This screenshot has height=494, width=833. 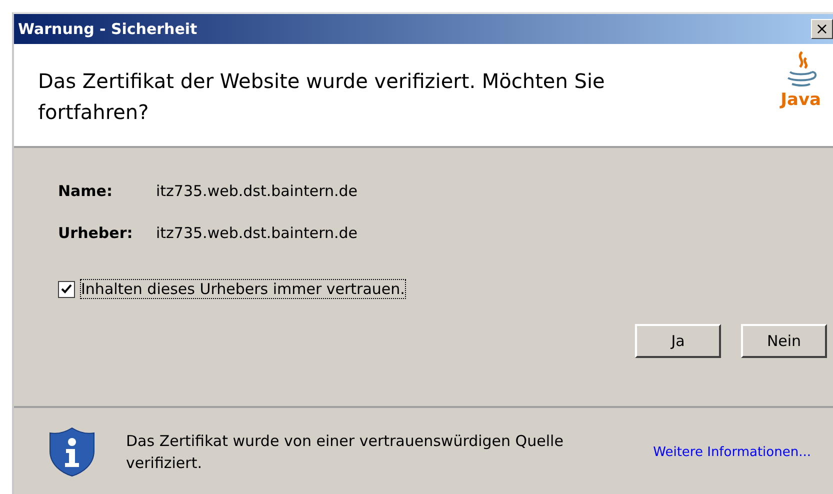 I want to click on window-title: Warnung - Sicherheit, so click(x=108, y=29).